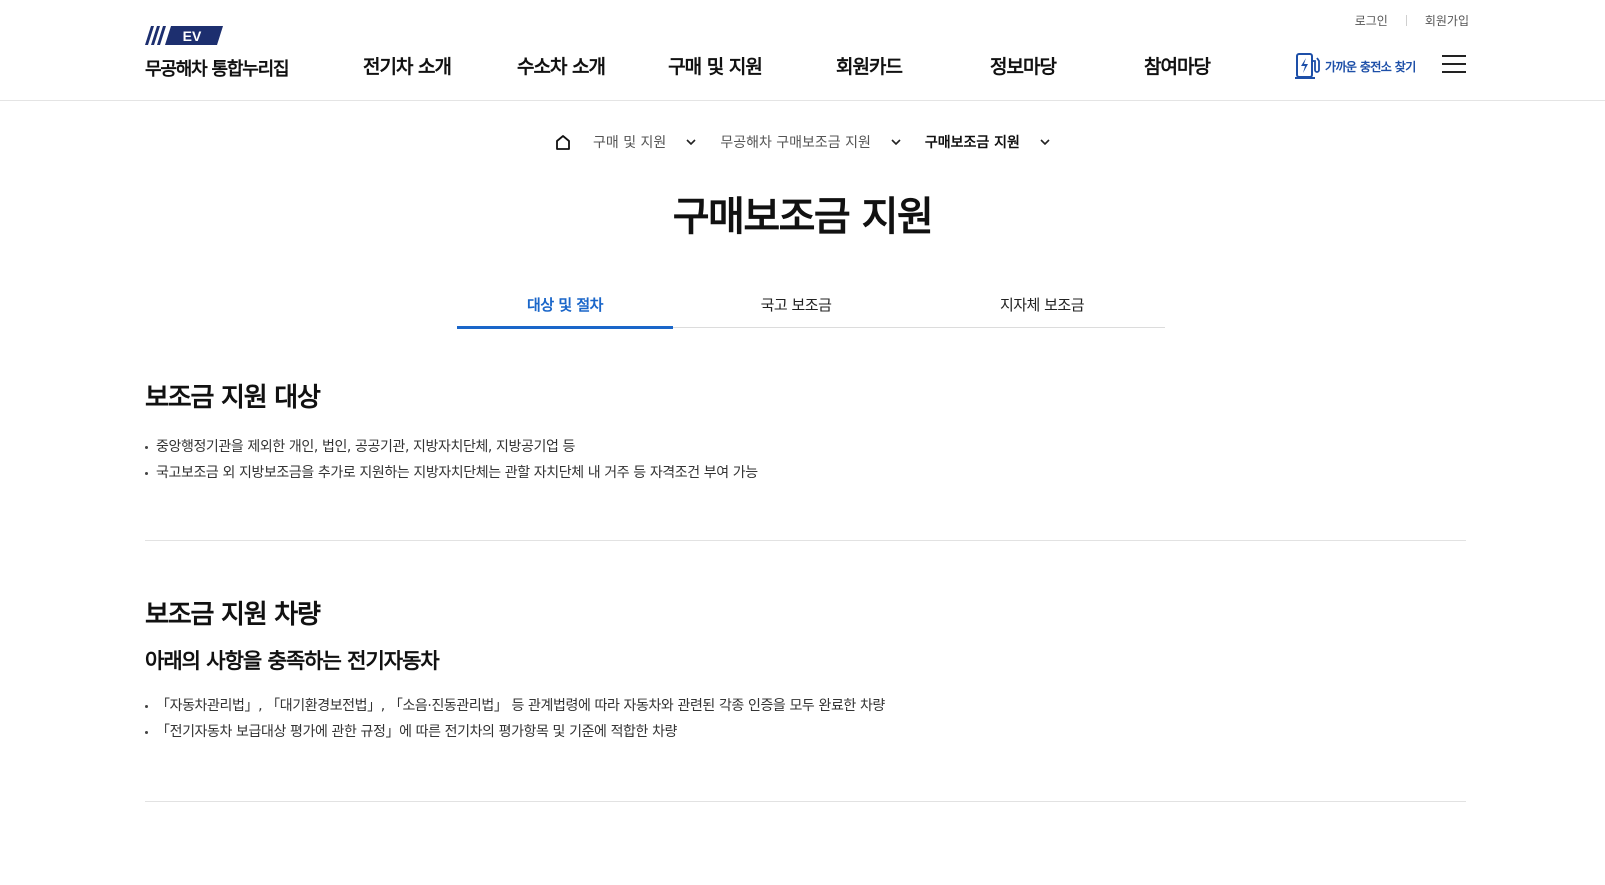  What do you see at coordinates (1406, 20) in the screenshot?
I see `utility-divider` at bounding box center [1406, 20].